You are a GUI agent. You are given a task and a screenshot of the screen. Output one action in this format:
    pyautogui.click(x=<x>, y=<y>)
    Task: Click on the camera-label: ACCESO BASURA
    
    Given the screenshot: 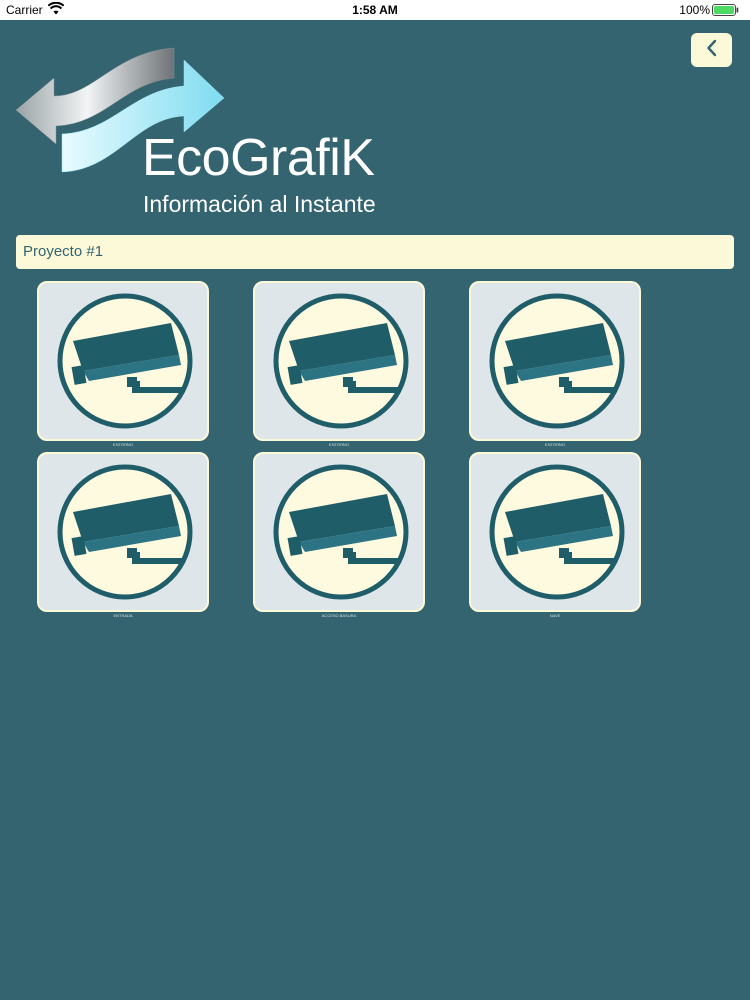 What is the action you would take?
    pyautogui.click(x=339, y=615)
    